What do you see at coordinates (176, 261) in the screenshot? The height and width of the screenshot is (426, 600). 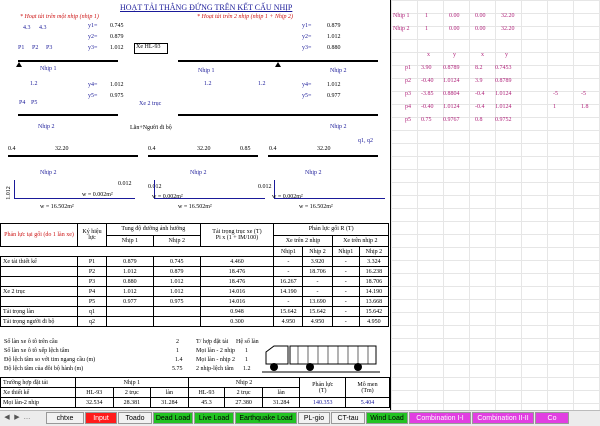 I see `cell-b: 0.745` at bounding box center [176, 261].